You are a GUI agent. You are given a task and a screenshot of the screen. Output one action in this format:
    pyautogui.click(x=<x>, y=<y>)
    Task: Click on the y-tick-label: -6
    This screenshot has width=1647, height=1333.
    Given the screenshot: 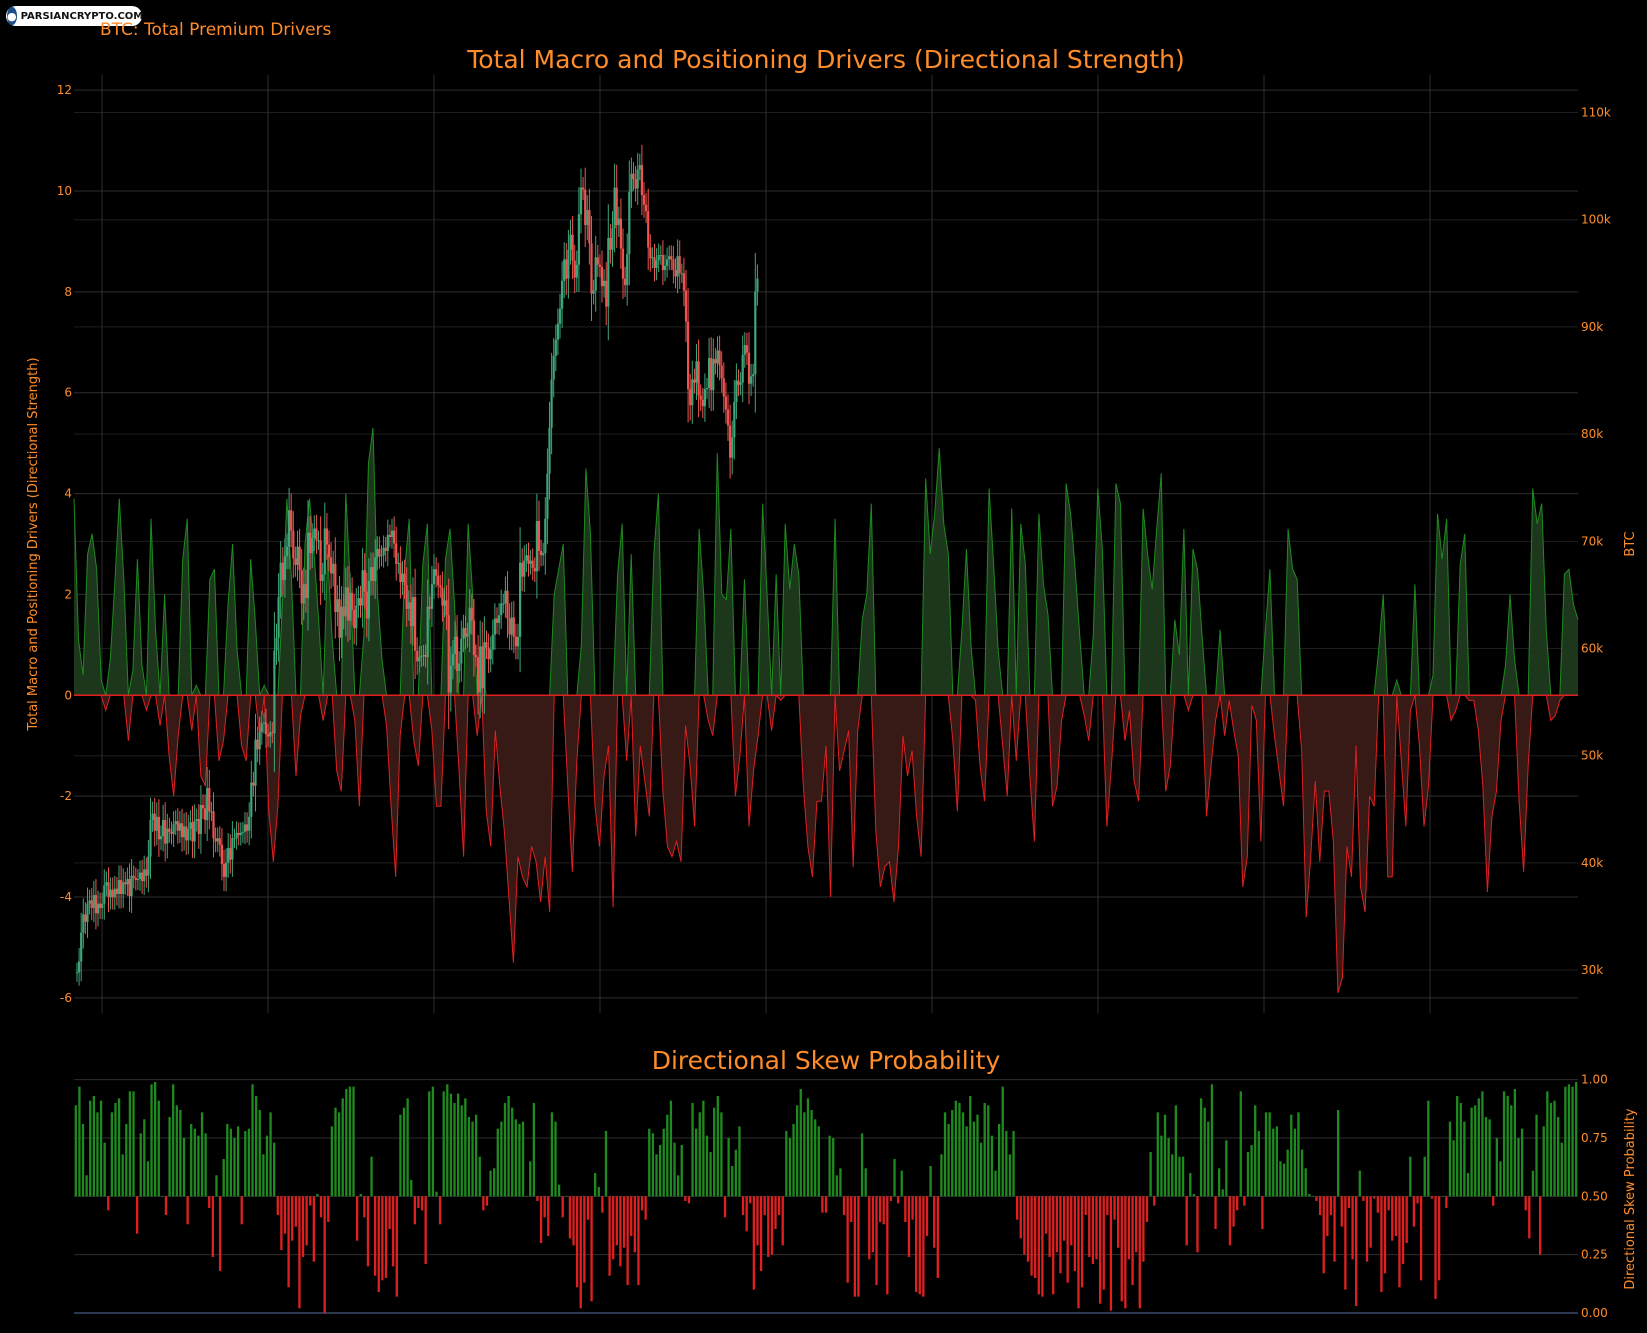 What is the action you would take?
    pyautogui.click(x=66, y=998)
    